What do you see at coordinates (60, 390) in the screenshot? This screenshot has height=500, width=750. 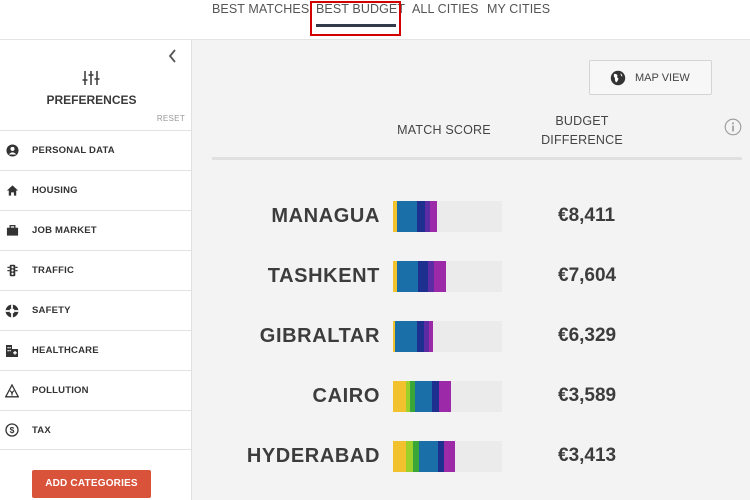 I see `sidebar-item-label: POLLUTION` at bounding box center [60, 390].